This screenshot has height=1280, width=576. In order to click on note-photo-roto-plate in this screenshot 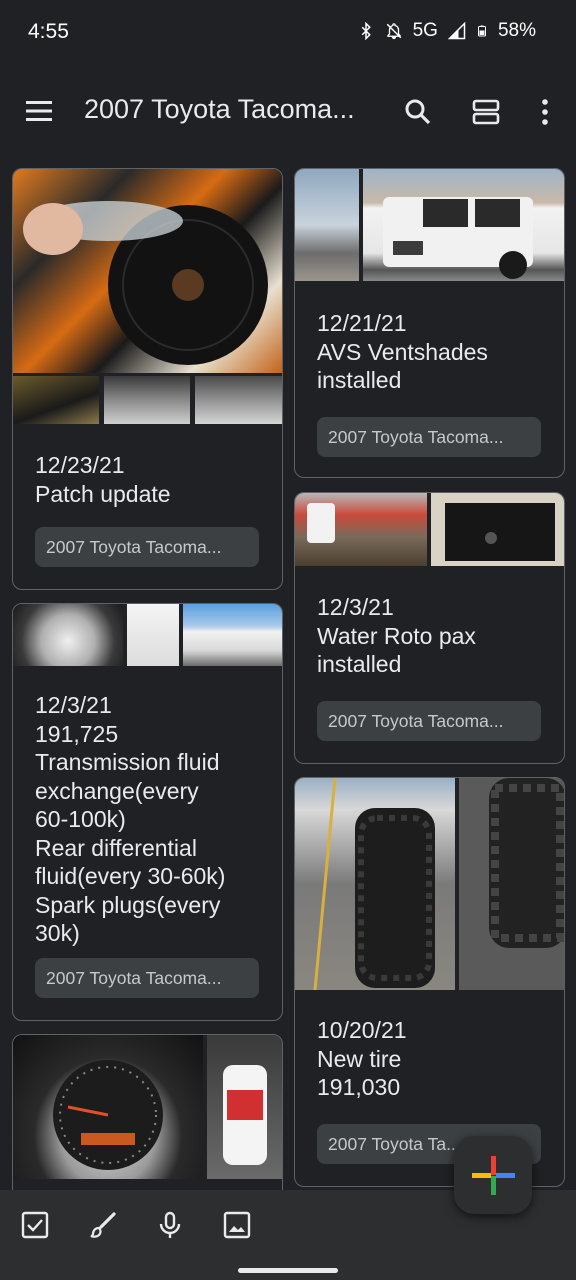, I will do `click(497, 529)`.